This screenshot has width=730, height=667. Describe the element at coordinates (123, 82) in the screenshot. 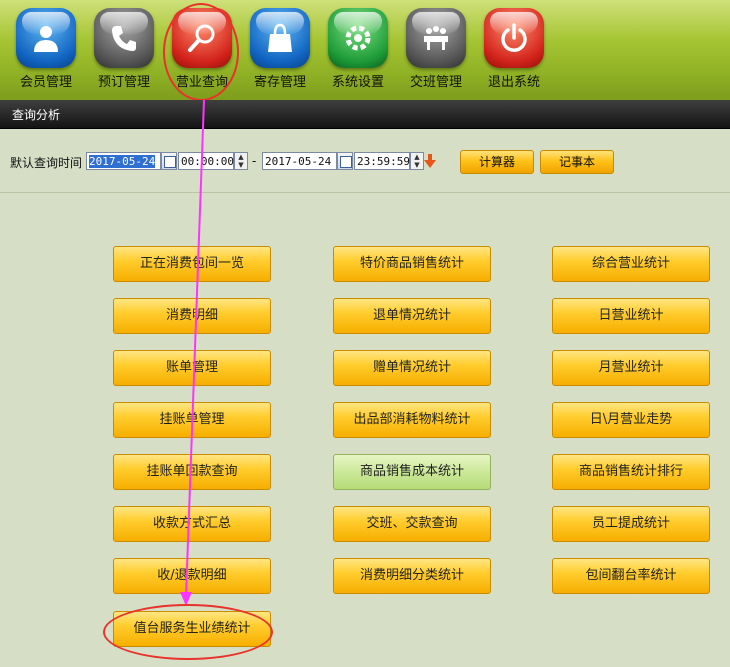

I see `nav-booking-label: 预订管理` at that location.